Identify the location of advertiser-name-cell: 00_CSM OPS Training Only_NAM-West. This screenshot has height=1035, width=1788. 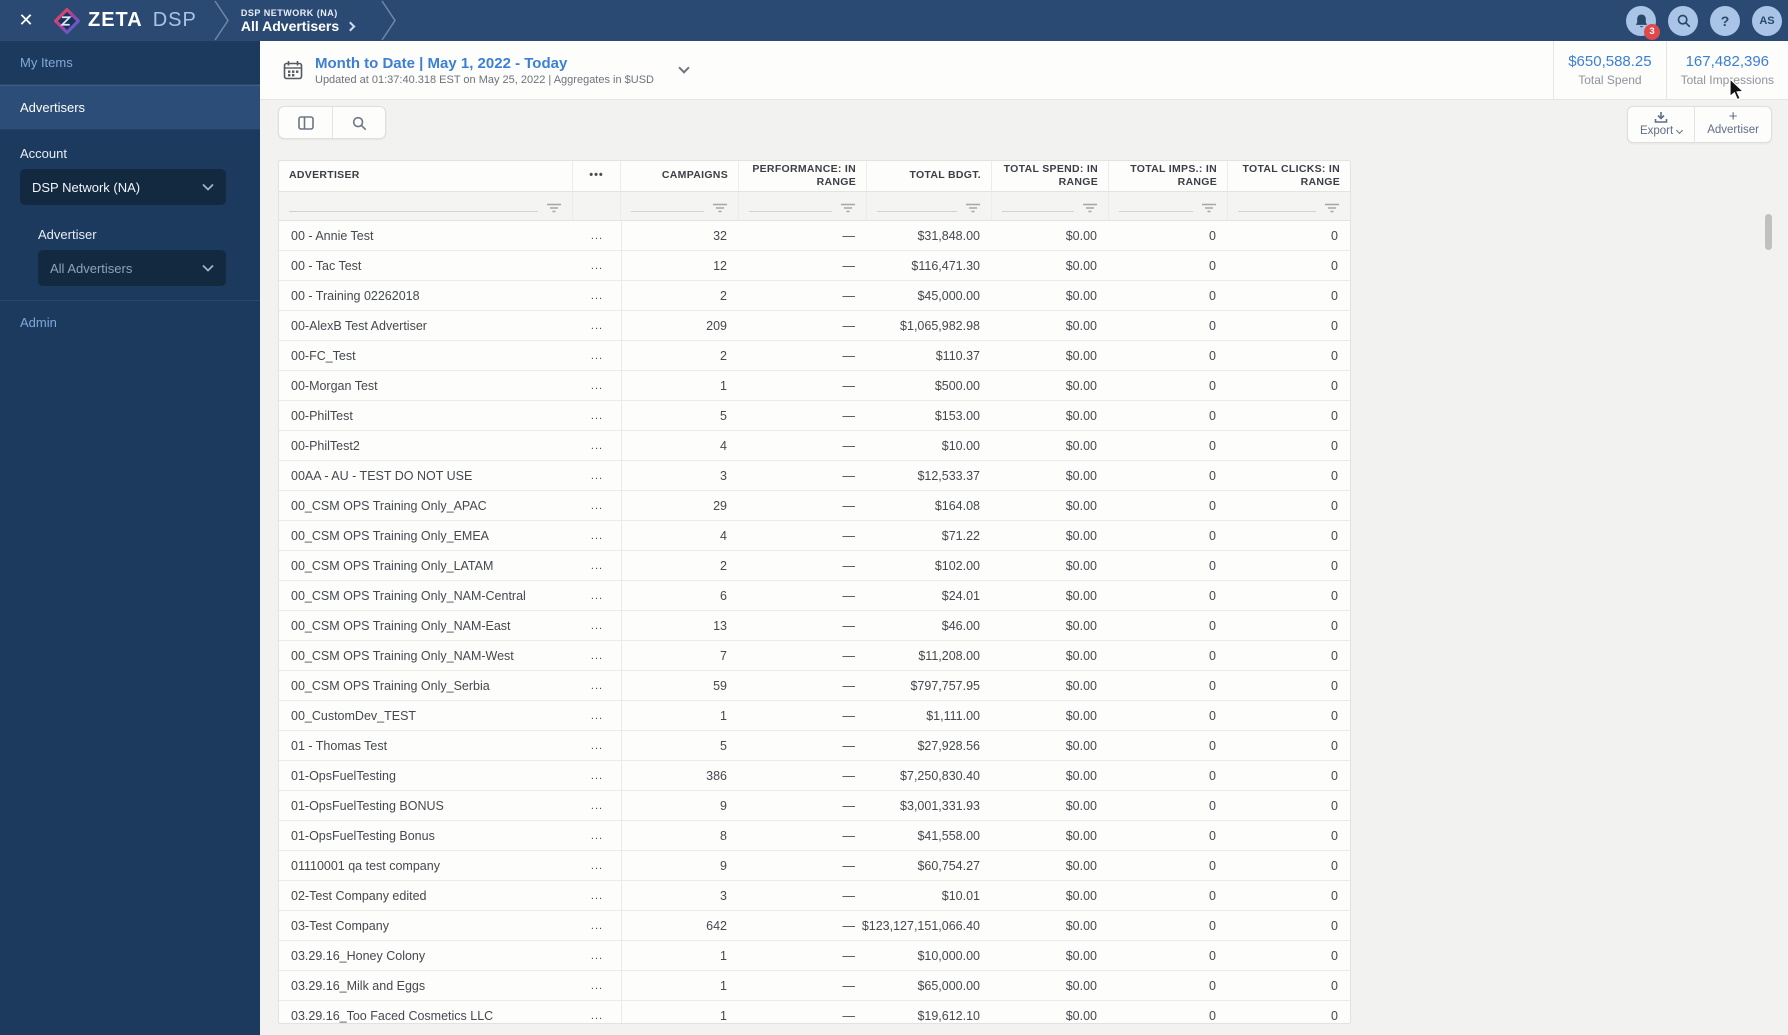
(426, 655).